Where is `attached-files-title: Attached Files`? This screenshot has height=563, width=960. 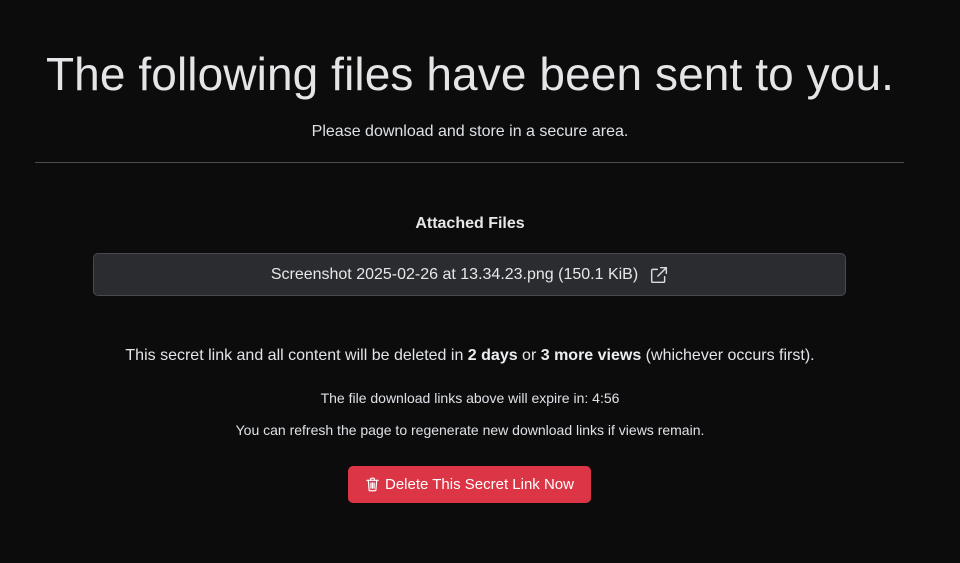 attached-files-title: Attached Files is located at coordinates (470, 223).